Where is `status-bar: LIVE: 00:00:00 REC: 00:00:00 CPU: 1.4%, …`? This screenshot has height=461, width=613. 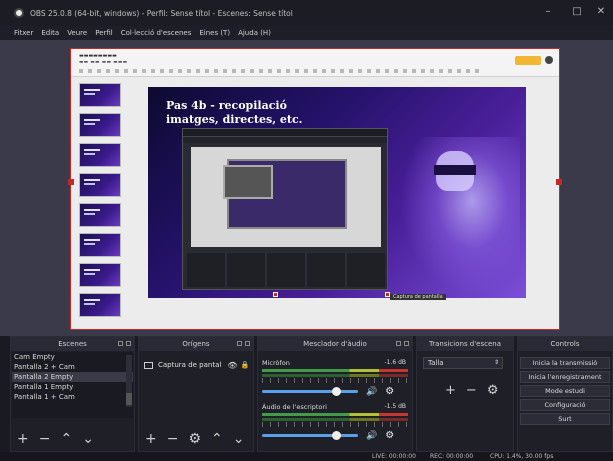 status-bar: LIVE: 00:00:00 REC: 00:00:00 CPU: 1.4%, … is located at coordinates (306, 456).